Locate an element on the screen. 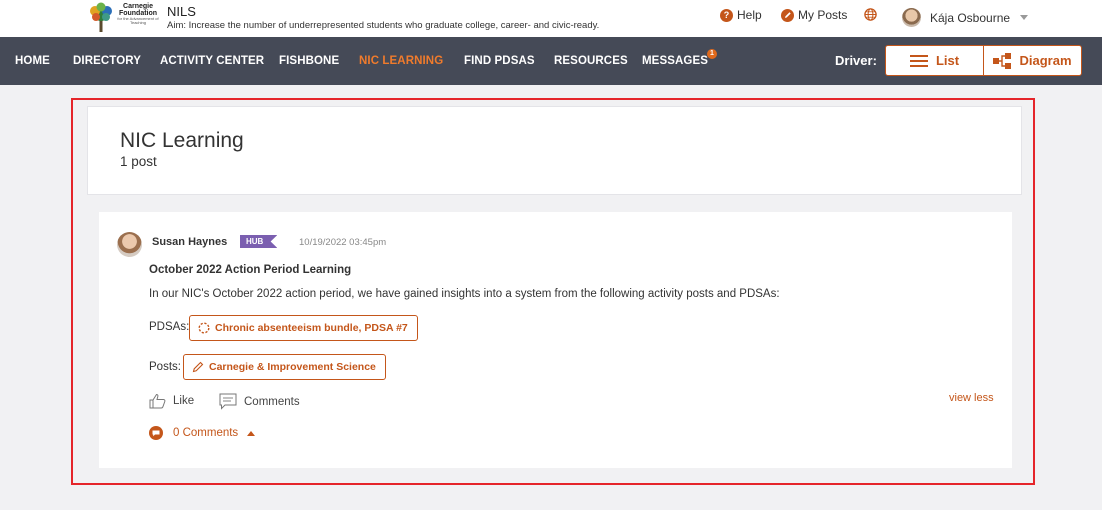 The width and height of the screenshot is (1102, 510). nav-directory: DIRECTORY is located at coordinates (107, 61).